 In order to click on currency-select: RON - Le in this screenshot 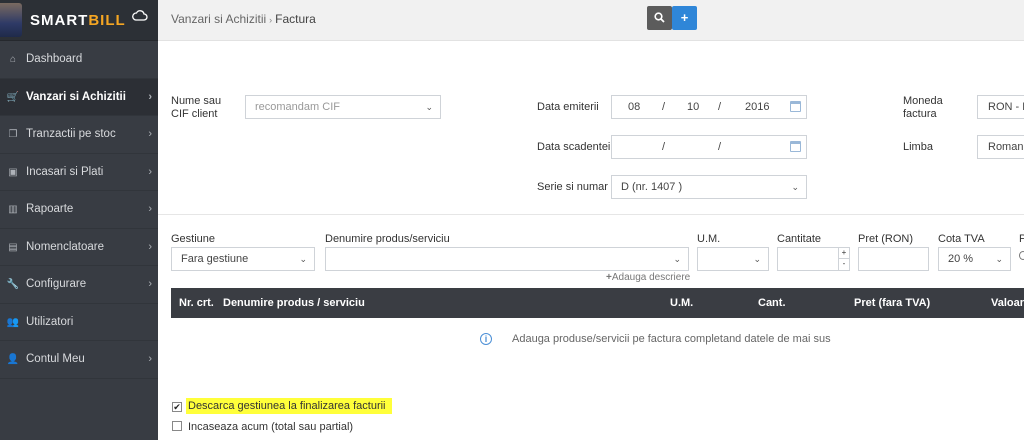, I will do `click(1000, 107)`.